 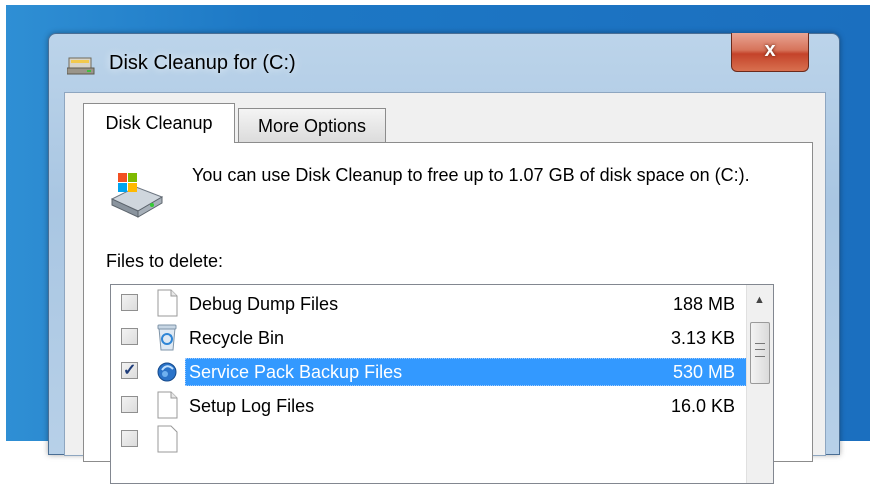 I want to click on checkbox-service-pack-backup-files: ✓, so click(x=129, y=370).